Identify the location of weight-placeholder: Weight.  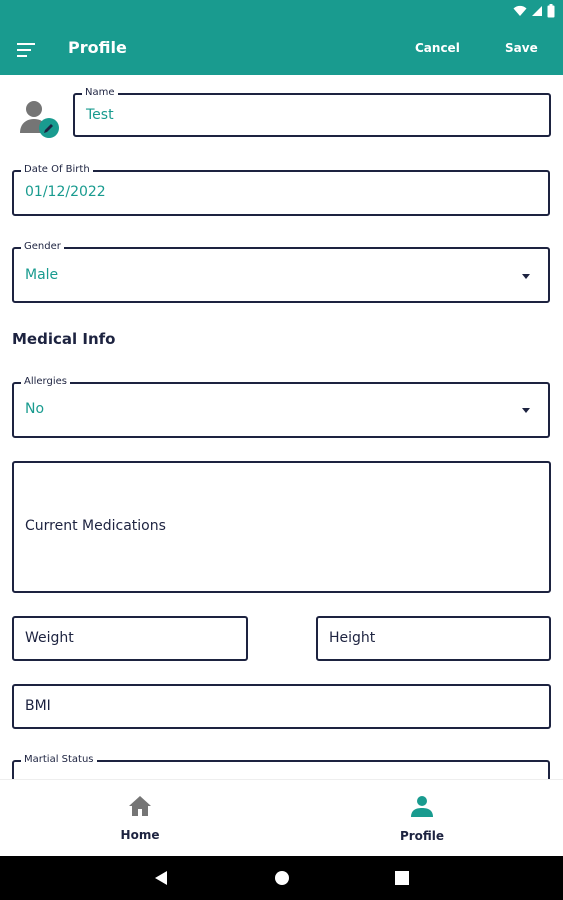
(49, 638).